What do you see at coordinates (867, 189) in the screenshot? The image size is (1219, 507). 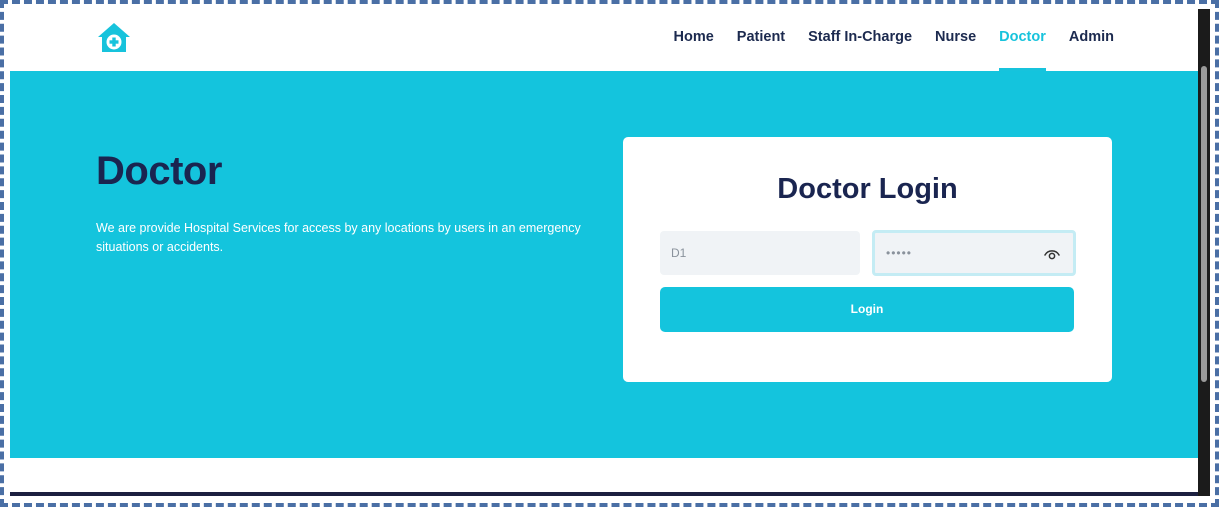 I see `login-title: Doctor Login` at bounding box center [867, 189].